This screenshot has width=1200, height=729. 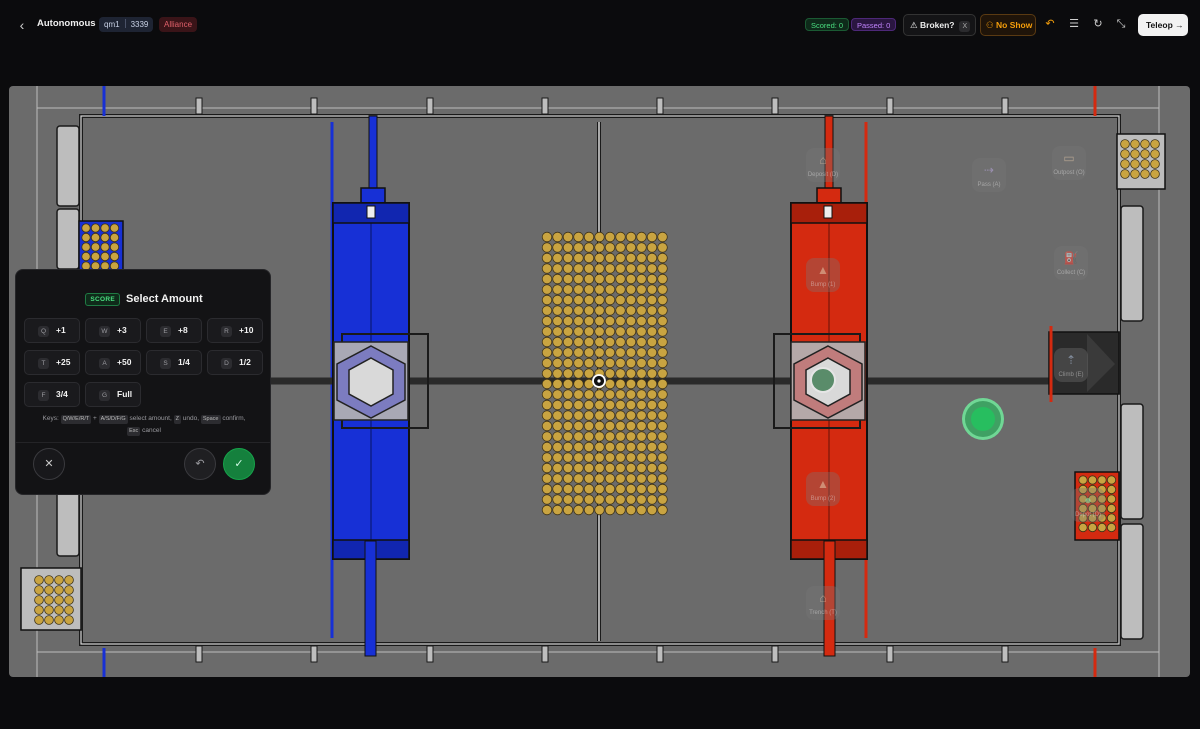 What do you see at coordinates (52, 394) in the screenshot?
I see `amount-button-three-quarter: F 3/4` at bounding box center [52, 394].